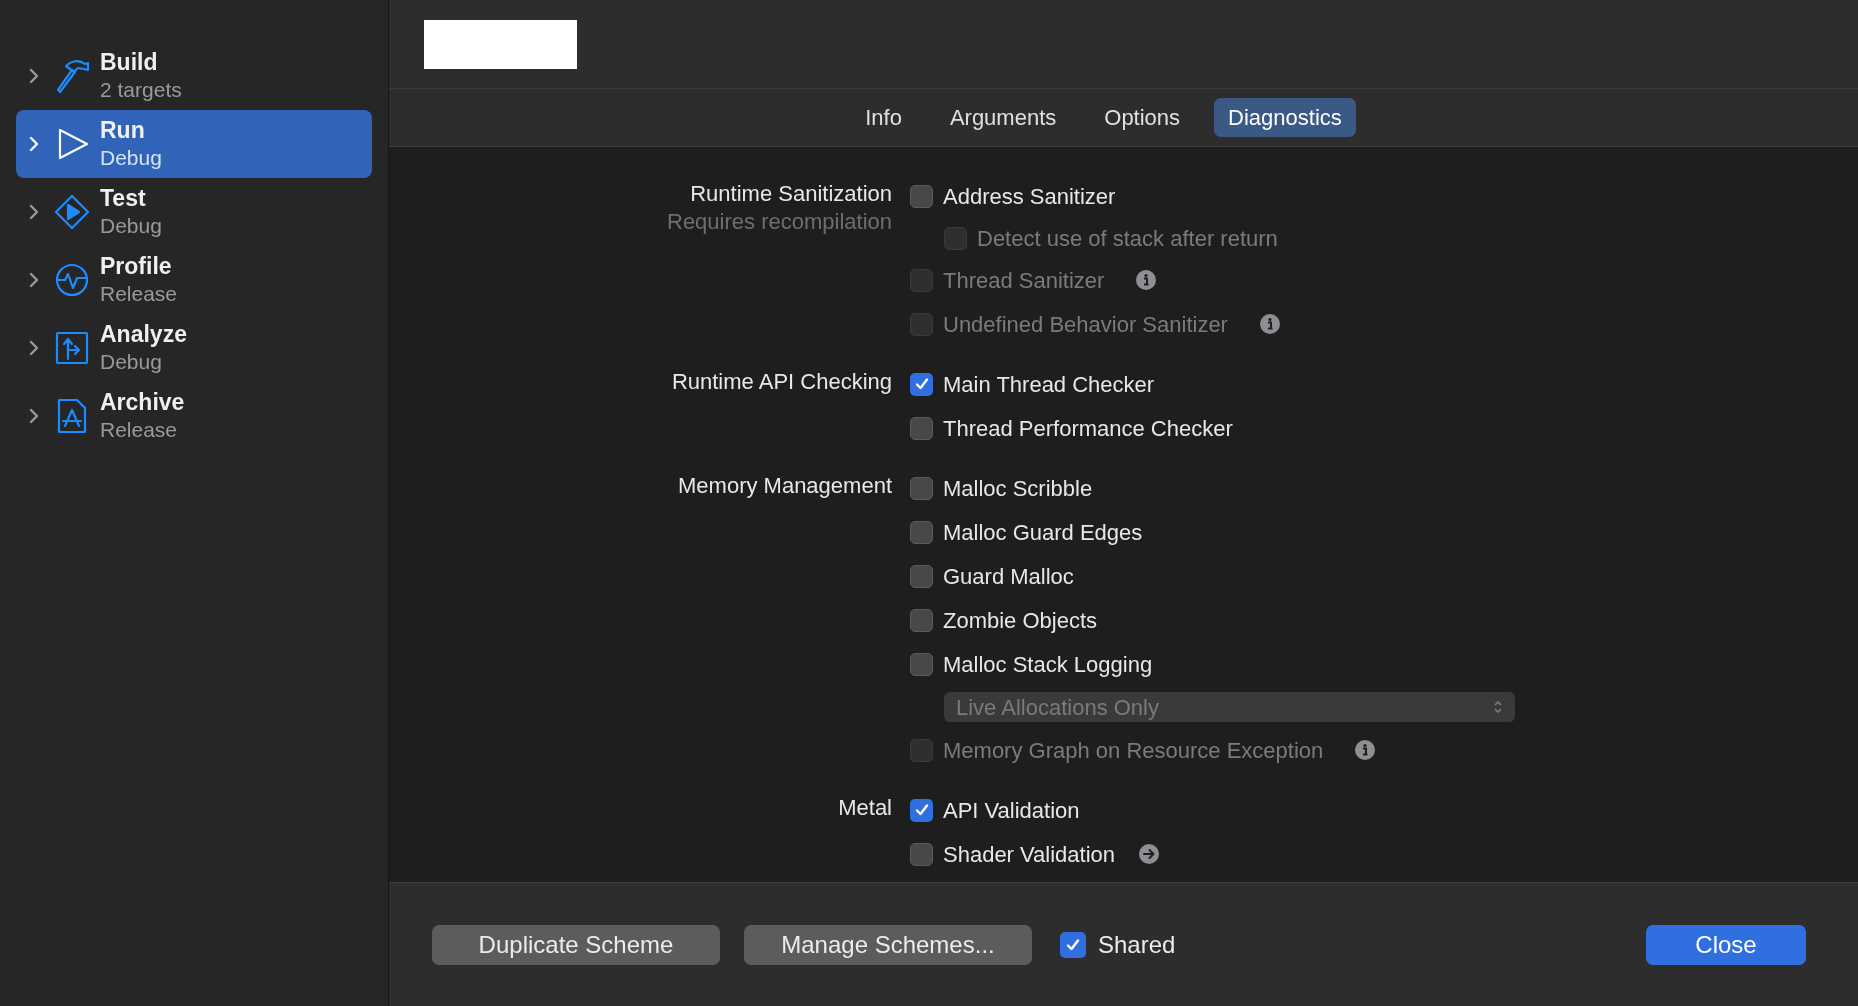 This screenshot has width=1858, height=1006. What do you see at coordinates (1726, 944) in the screenshot?
I see `close-button: Close` at bounding box center [1726, 944].